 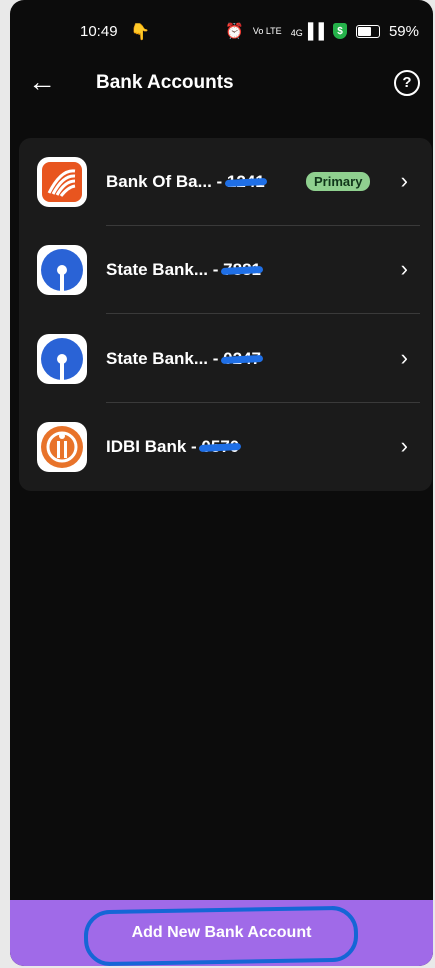 I want to click on primary-badge: Primary, so click(x=338, y=181).